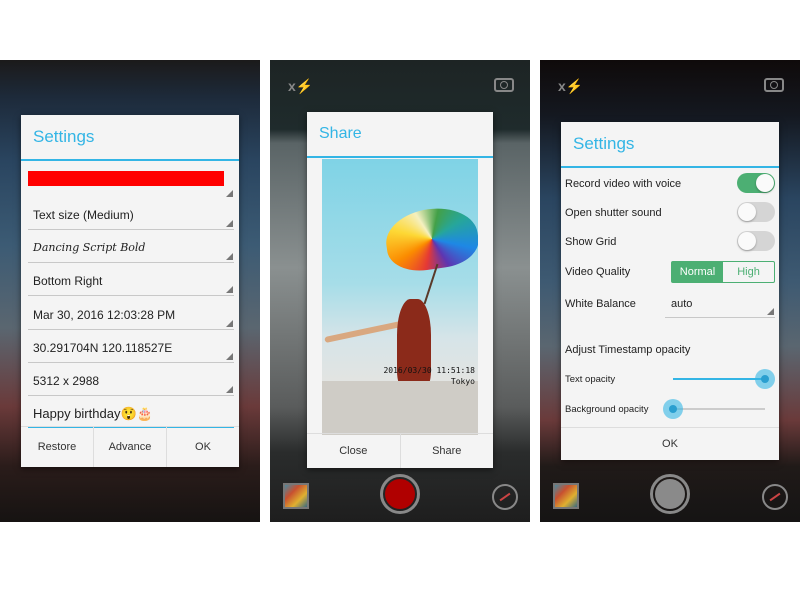  I want to click on photo-wall, so click(400, 408).